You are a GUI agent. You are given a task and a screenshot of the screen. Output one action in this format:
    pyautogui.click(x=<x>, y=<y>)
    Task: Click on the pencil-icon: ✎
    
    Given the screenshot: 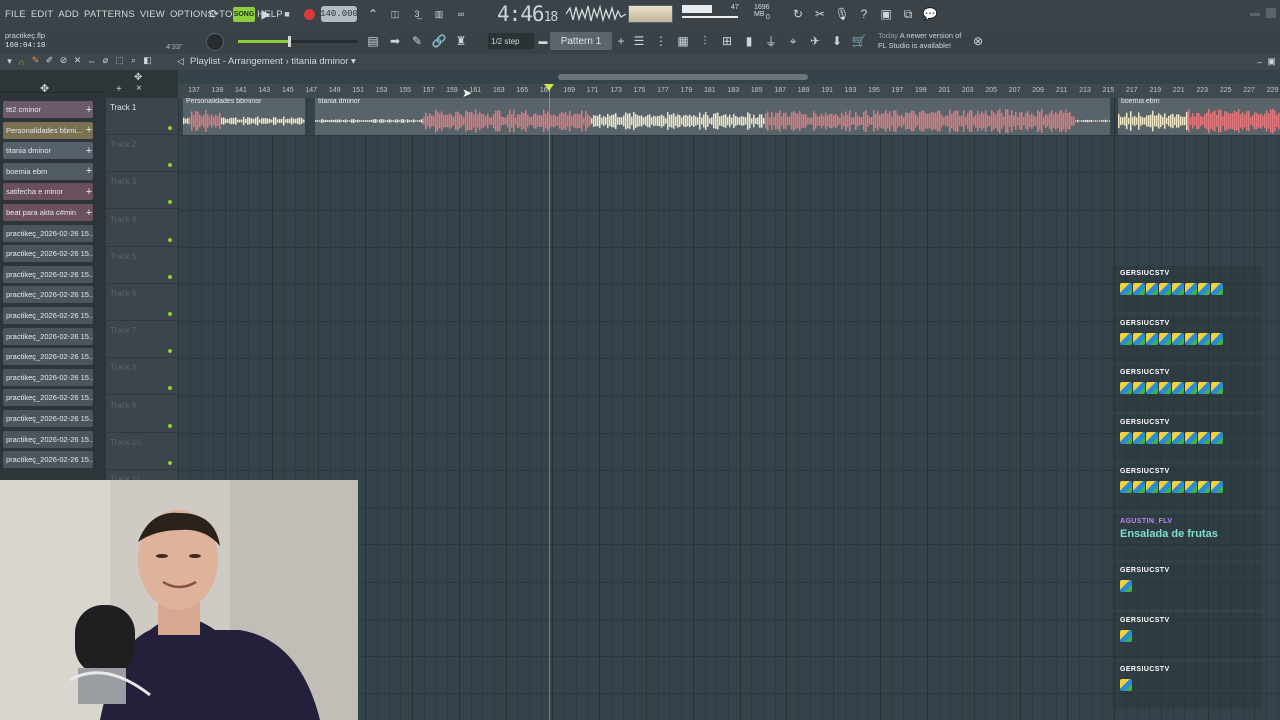 What is the action you would take?
    pyautogui.click(x=417, y=41)
    